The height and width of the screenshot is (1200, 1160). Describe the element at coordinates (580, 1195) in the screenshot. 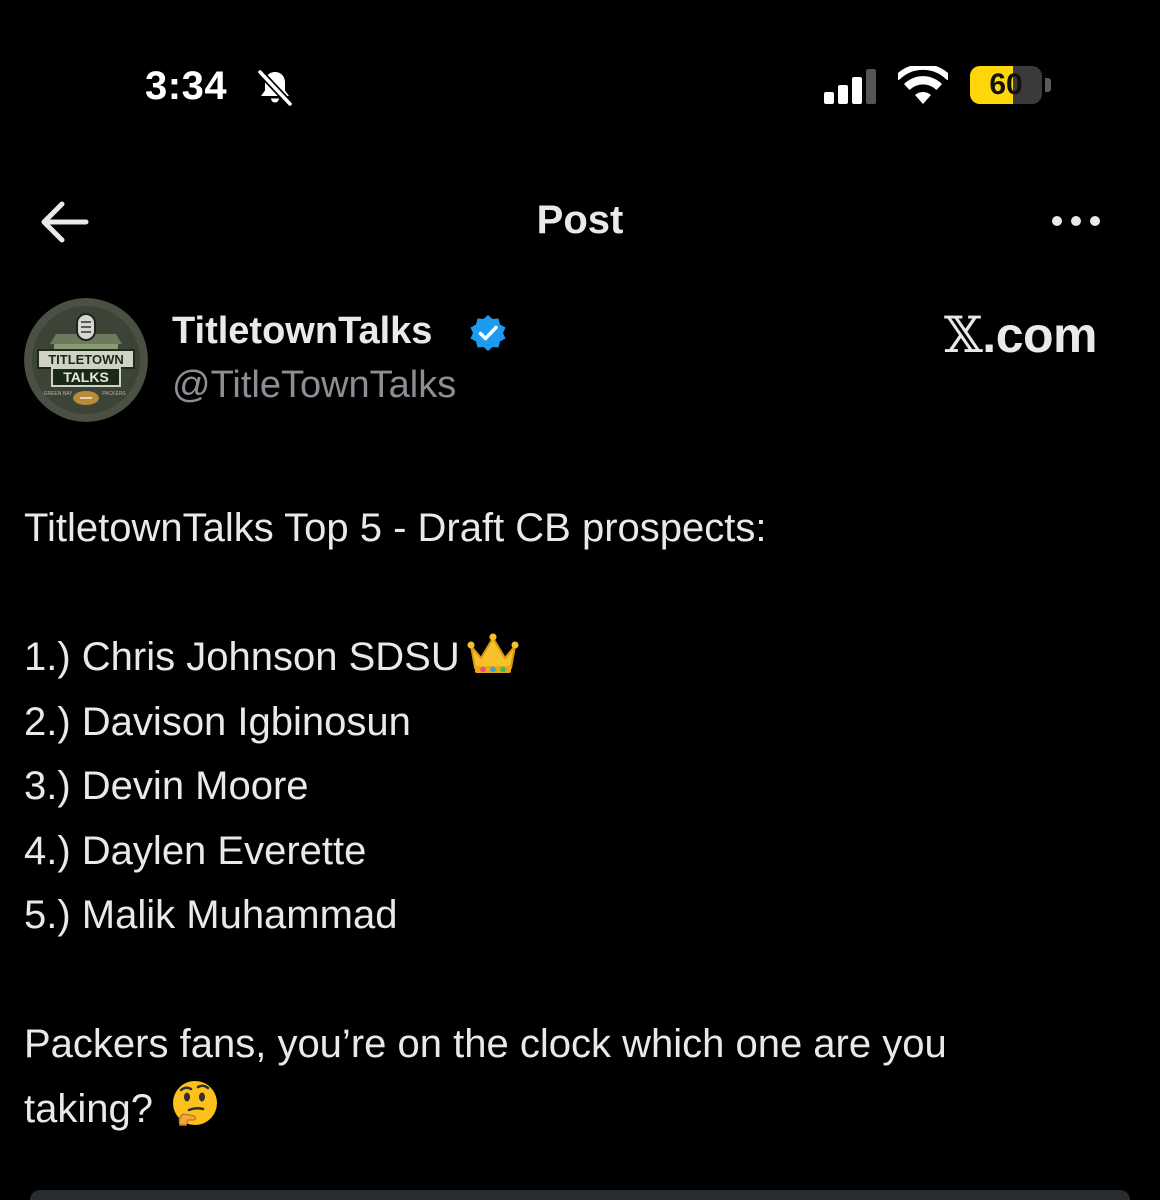

I see `media-preview` at that location.